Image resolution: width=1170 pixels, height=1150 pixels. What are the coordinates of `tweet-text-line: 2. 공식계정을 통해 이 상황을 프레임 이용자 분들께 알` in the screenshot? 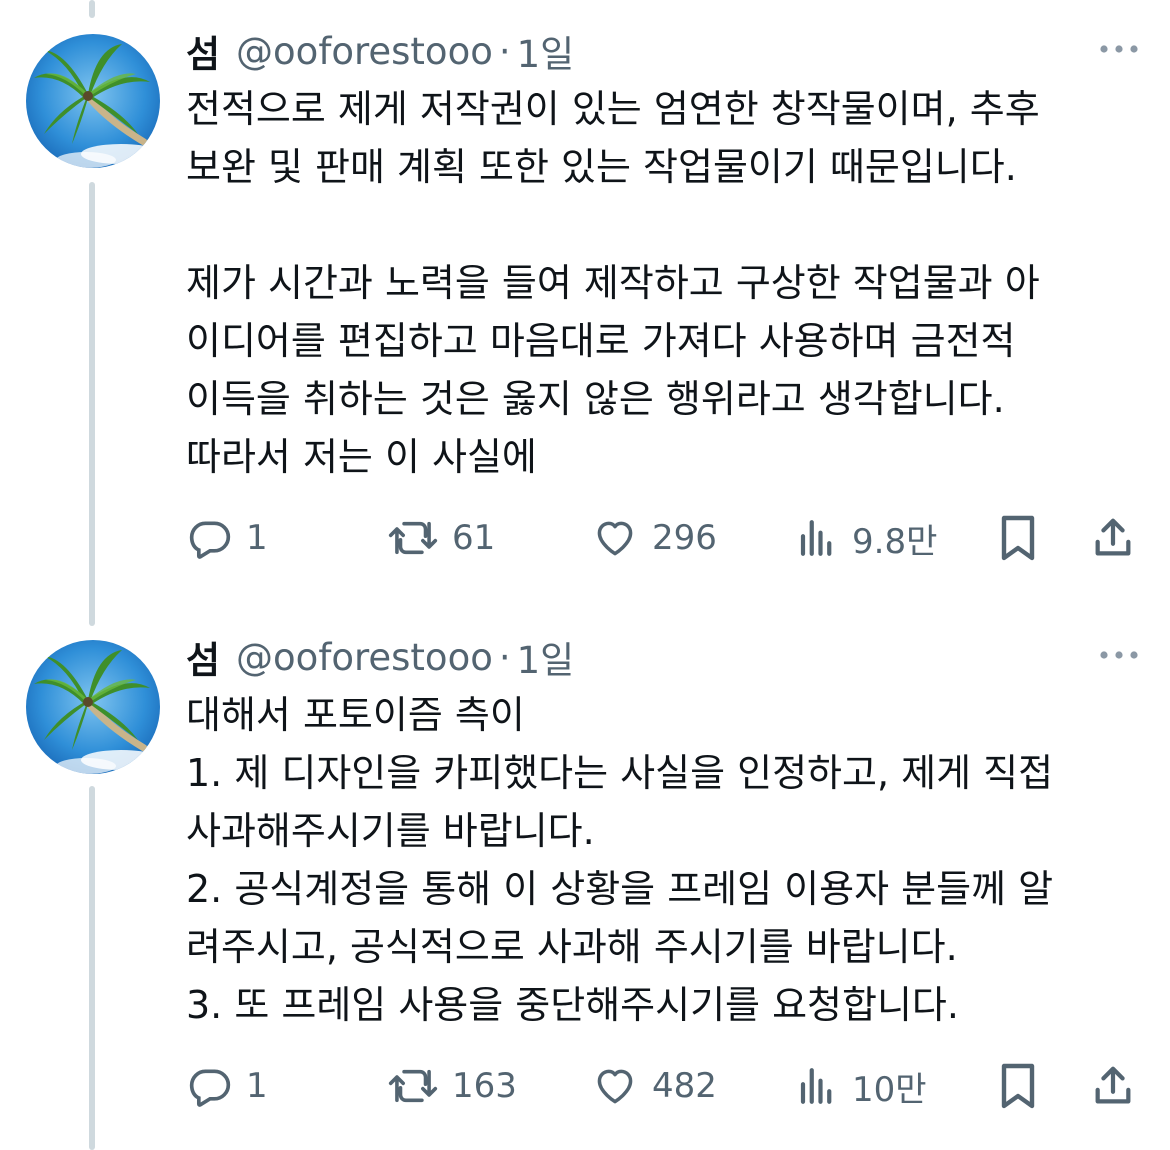 It's located at (620, 889).